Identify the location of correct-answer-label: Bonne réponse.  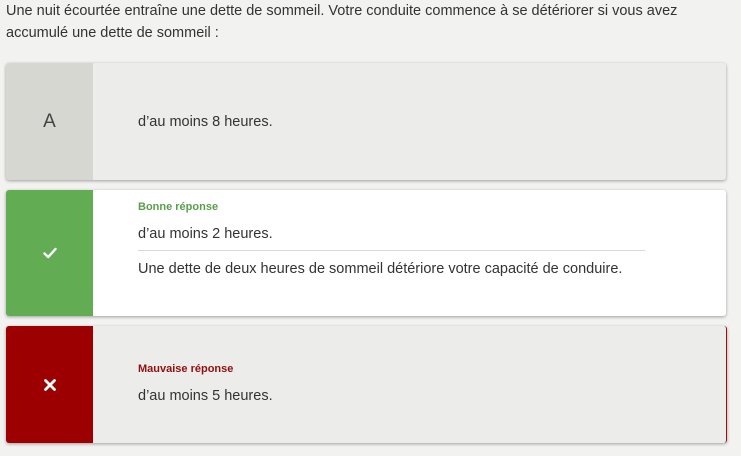
(178, 207).